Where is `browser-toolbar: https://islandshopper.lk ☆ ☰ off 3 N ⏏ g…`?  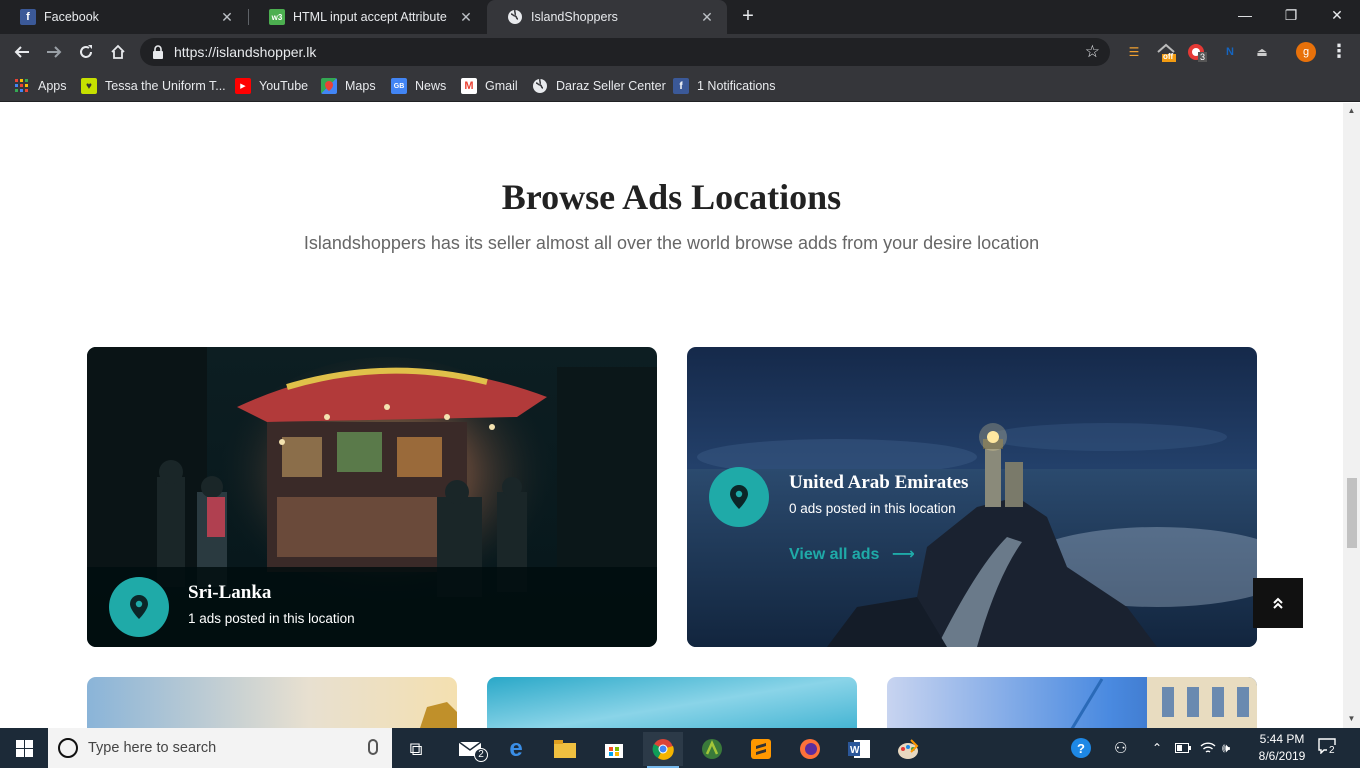
browser-toolbar: https://islandshopper.lk ☆ ☰ off 3 N ⏏ g… is located at coordinates (680, 52).